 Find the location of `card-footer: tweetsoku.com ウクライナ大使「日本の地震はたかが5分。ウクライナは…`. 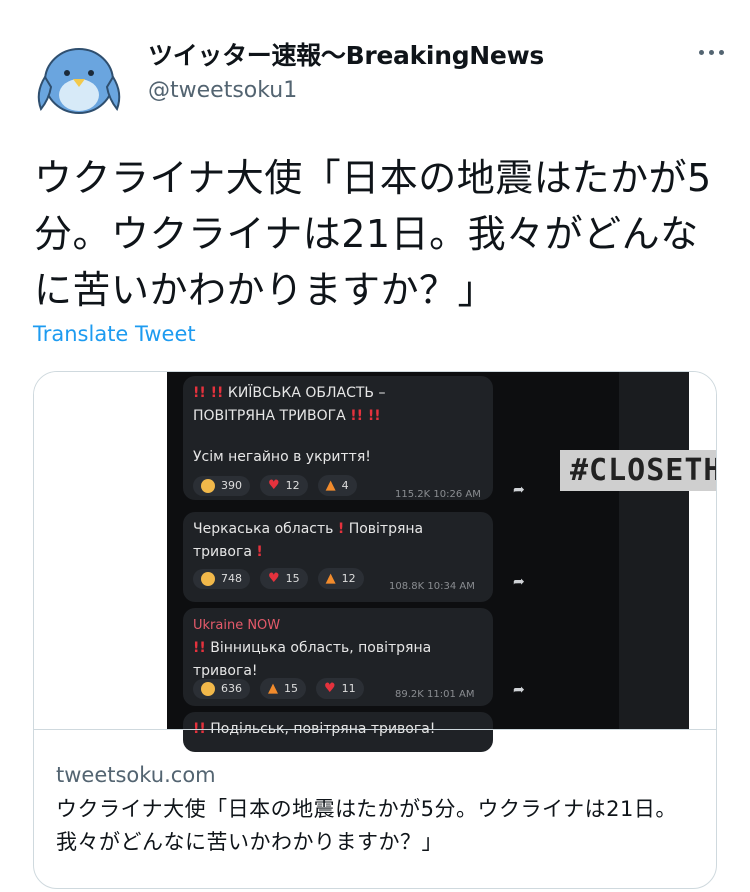

card-footer: tweetsoku.com ウクライナ大使「日本の地震はたかが5分。ウクライナは… is located at coordinates (375, 794).